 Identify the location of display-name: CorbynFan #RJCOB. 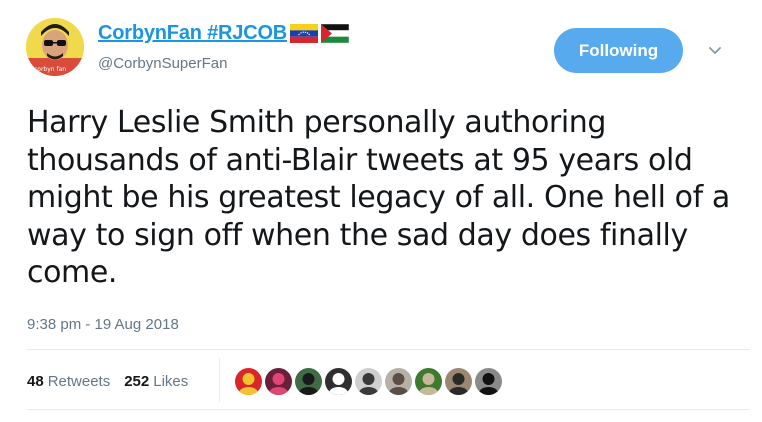
(192, 33).